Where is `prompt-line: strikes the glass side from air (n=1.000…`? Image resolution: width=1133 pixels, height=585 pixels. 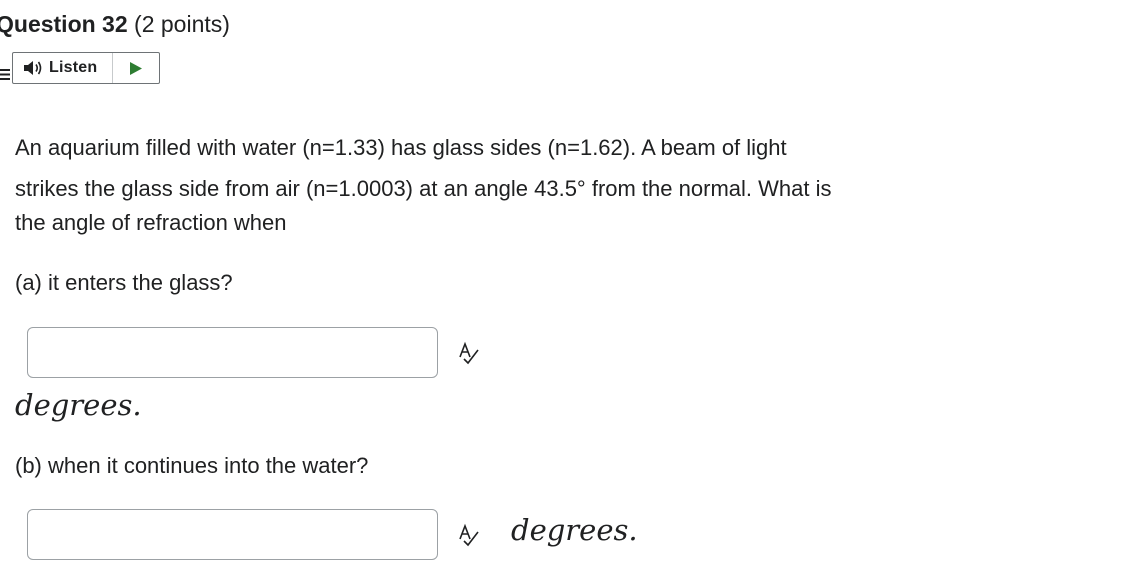 prompt-line: strikes the glass side from air (n=1.000… is located at coordinates (423, 188).